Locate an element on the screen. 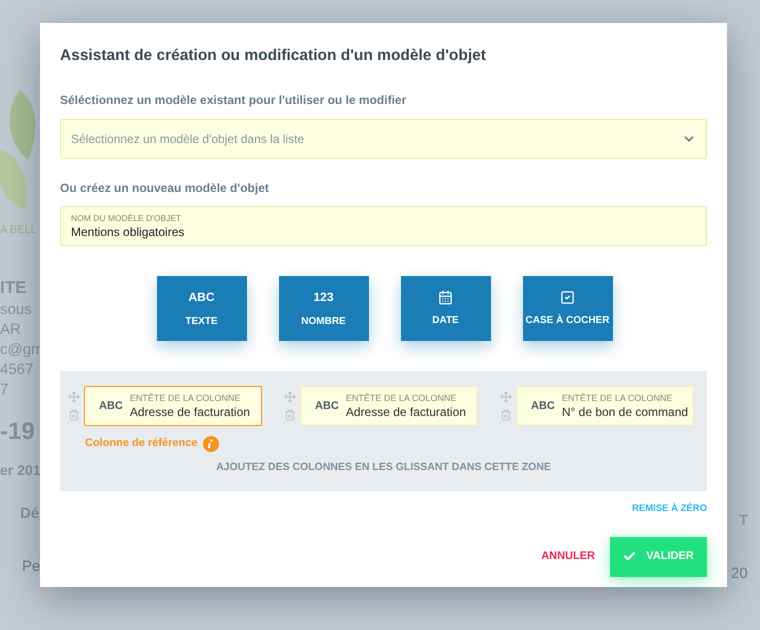  type-glyph: 123 is located at coordinates (323, 297).